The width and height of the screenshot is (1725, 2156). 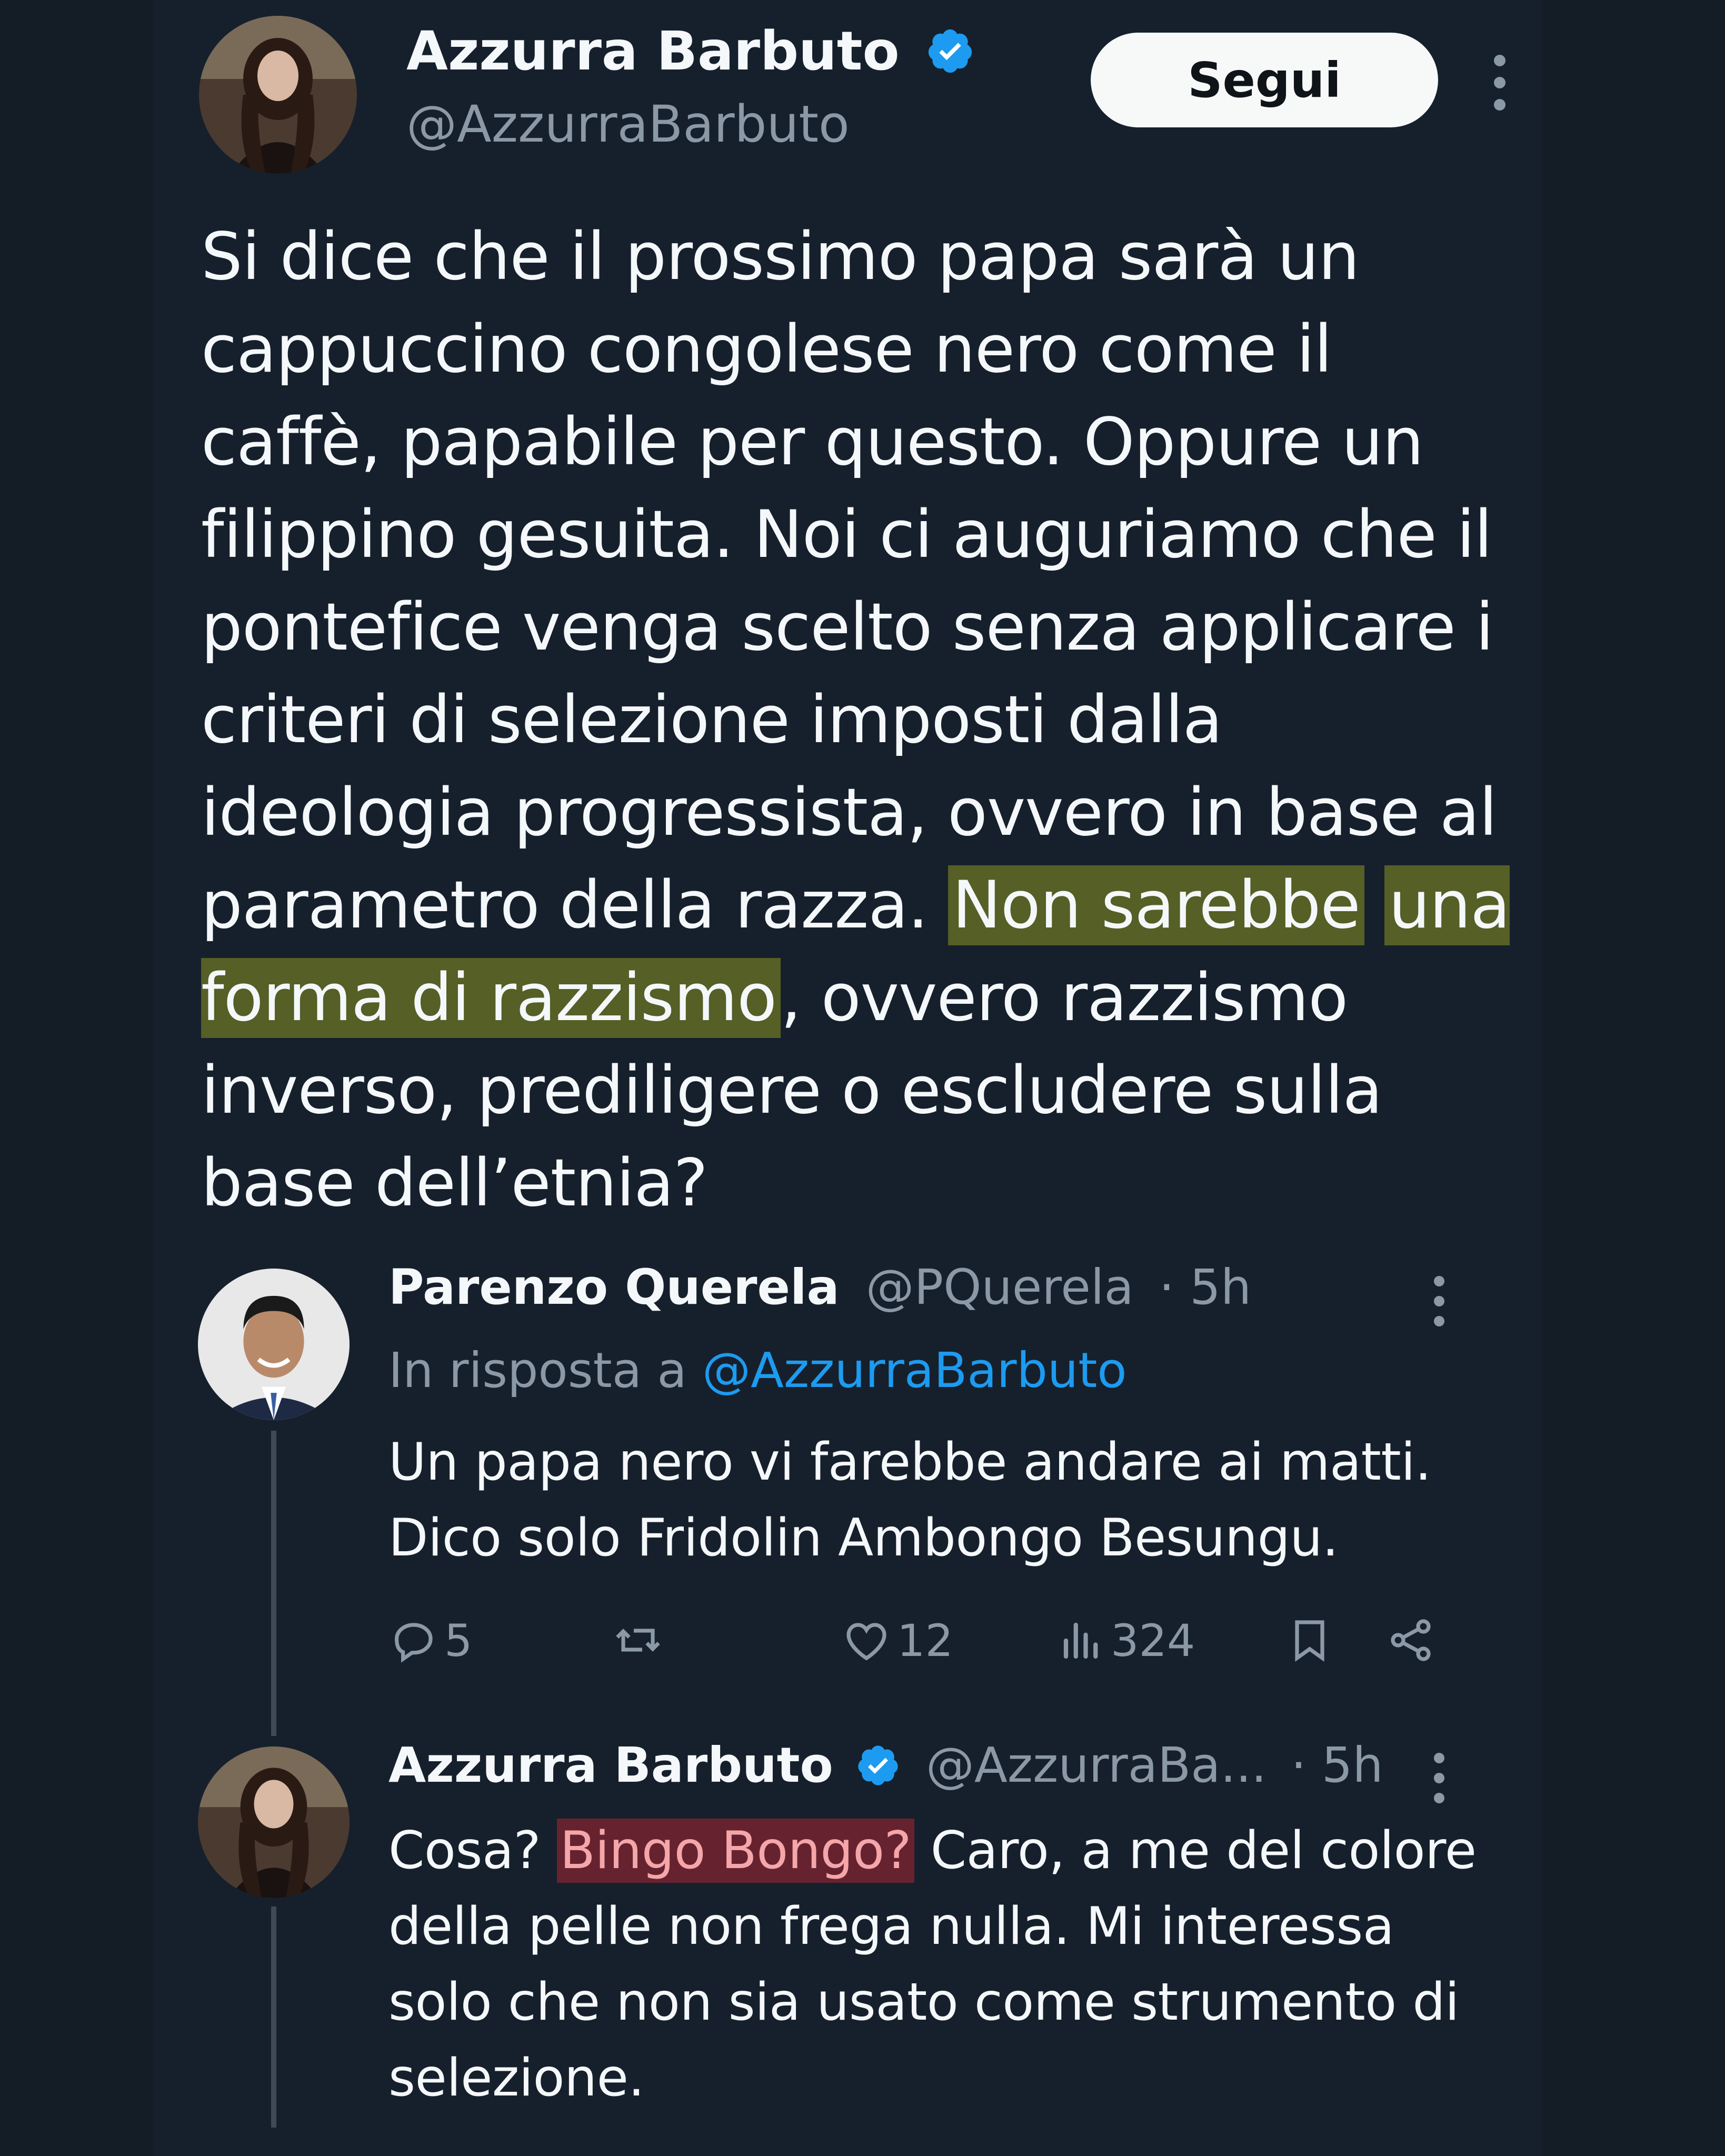 I want to click on reply-author-handle: @PQuerela, so click(x=1000, y=1287).